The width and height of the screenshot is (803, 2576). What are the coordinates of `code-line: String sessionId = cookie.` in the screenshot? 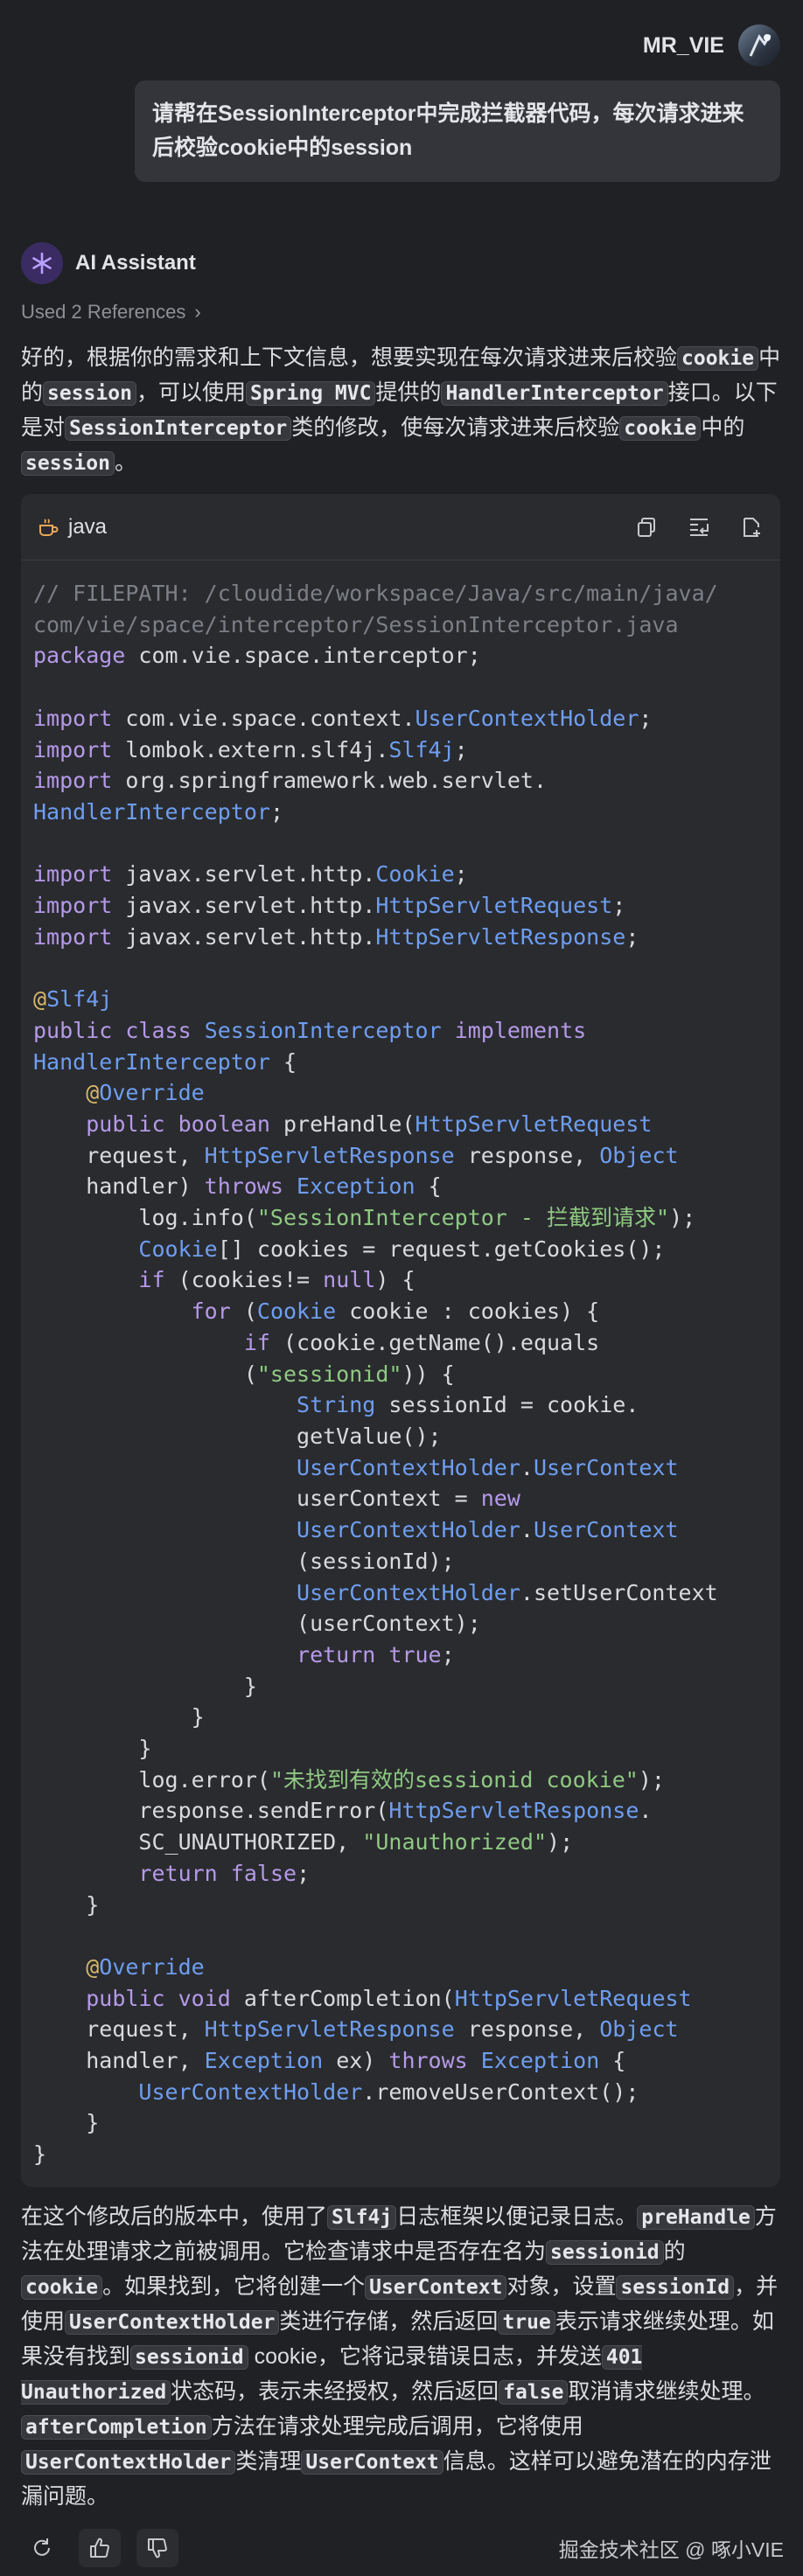 It's located at (468, 1405).